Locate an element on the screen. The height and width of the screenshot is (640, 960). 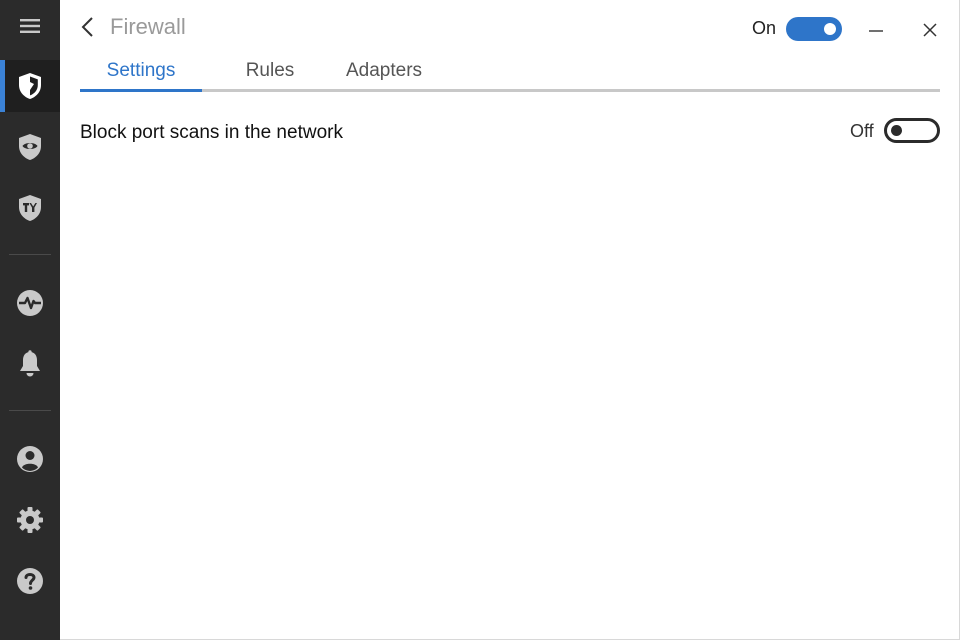
back-button is located at coordinates (88, 27).